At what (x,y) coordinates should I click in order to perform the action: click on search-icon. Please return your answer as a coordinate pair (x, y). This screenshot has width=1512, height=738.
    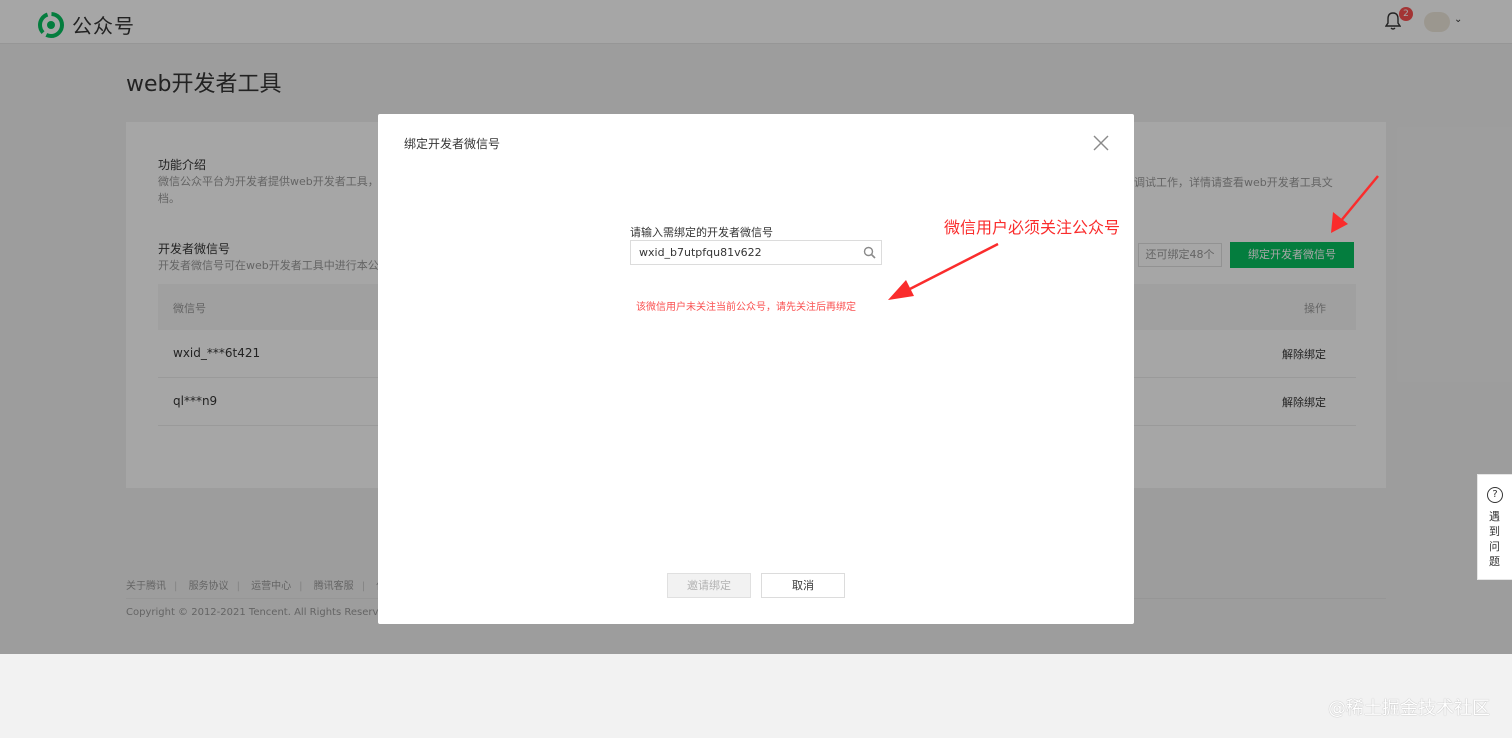
    Looking at the image, I should click on (869, 252).